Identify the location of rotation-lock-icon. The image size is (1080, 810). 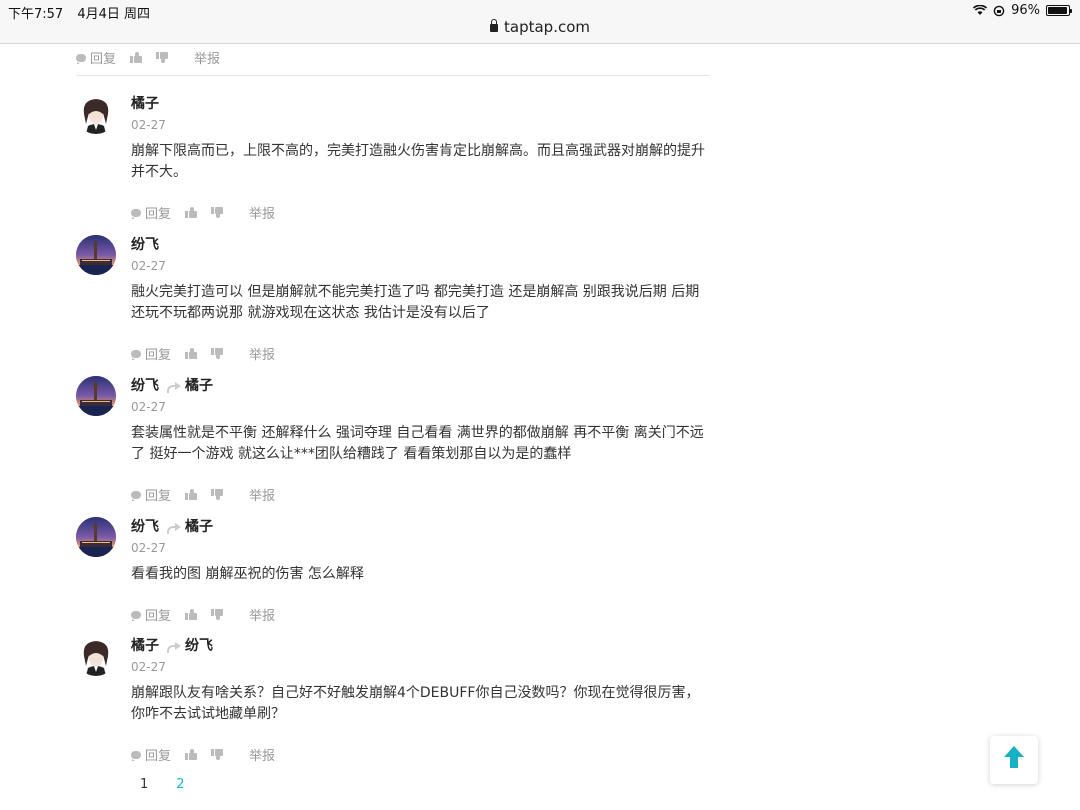
(999, 10).